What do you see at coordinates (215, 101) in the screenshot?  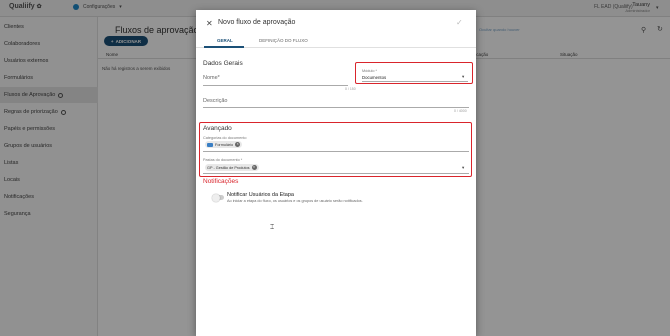 I see `descricao-label: Descrição` at bounding box center [215, 101].